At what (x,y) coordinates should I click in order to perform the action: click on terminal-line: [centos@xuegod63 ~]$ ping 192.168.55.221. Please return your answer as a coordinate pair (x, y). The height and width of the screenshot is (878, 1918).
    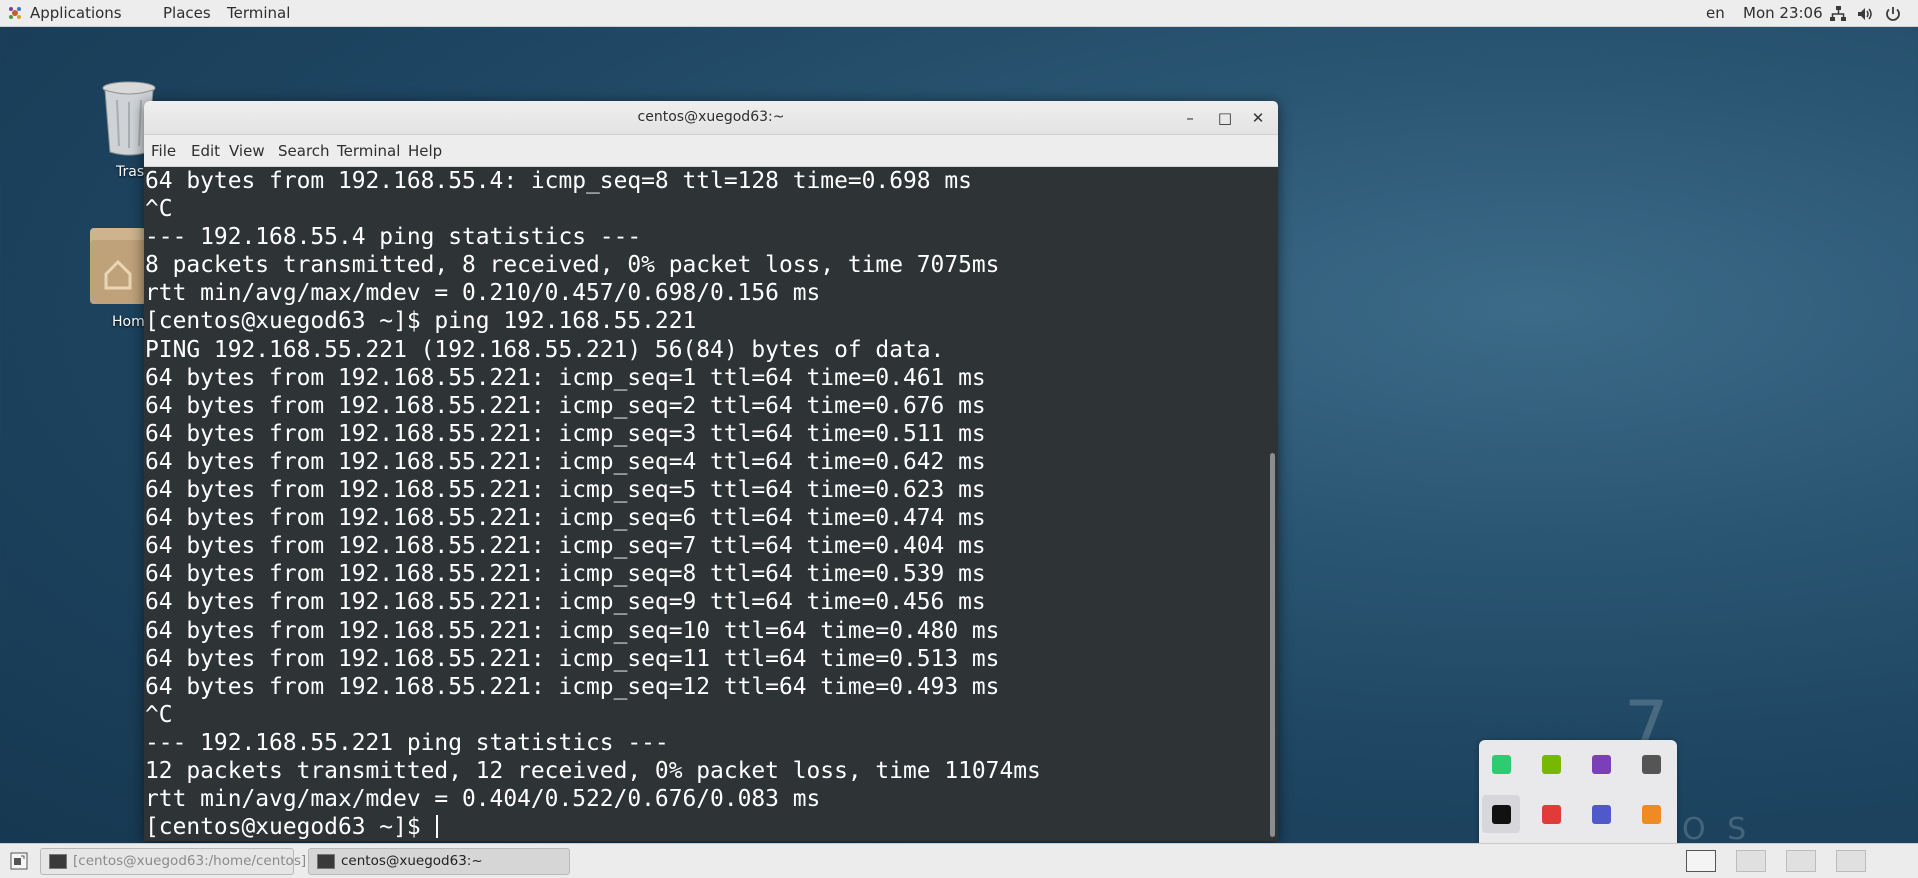
    Looking at the image, I should click on (421, 321).